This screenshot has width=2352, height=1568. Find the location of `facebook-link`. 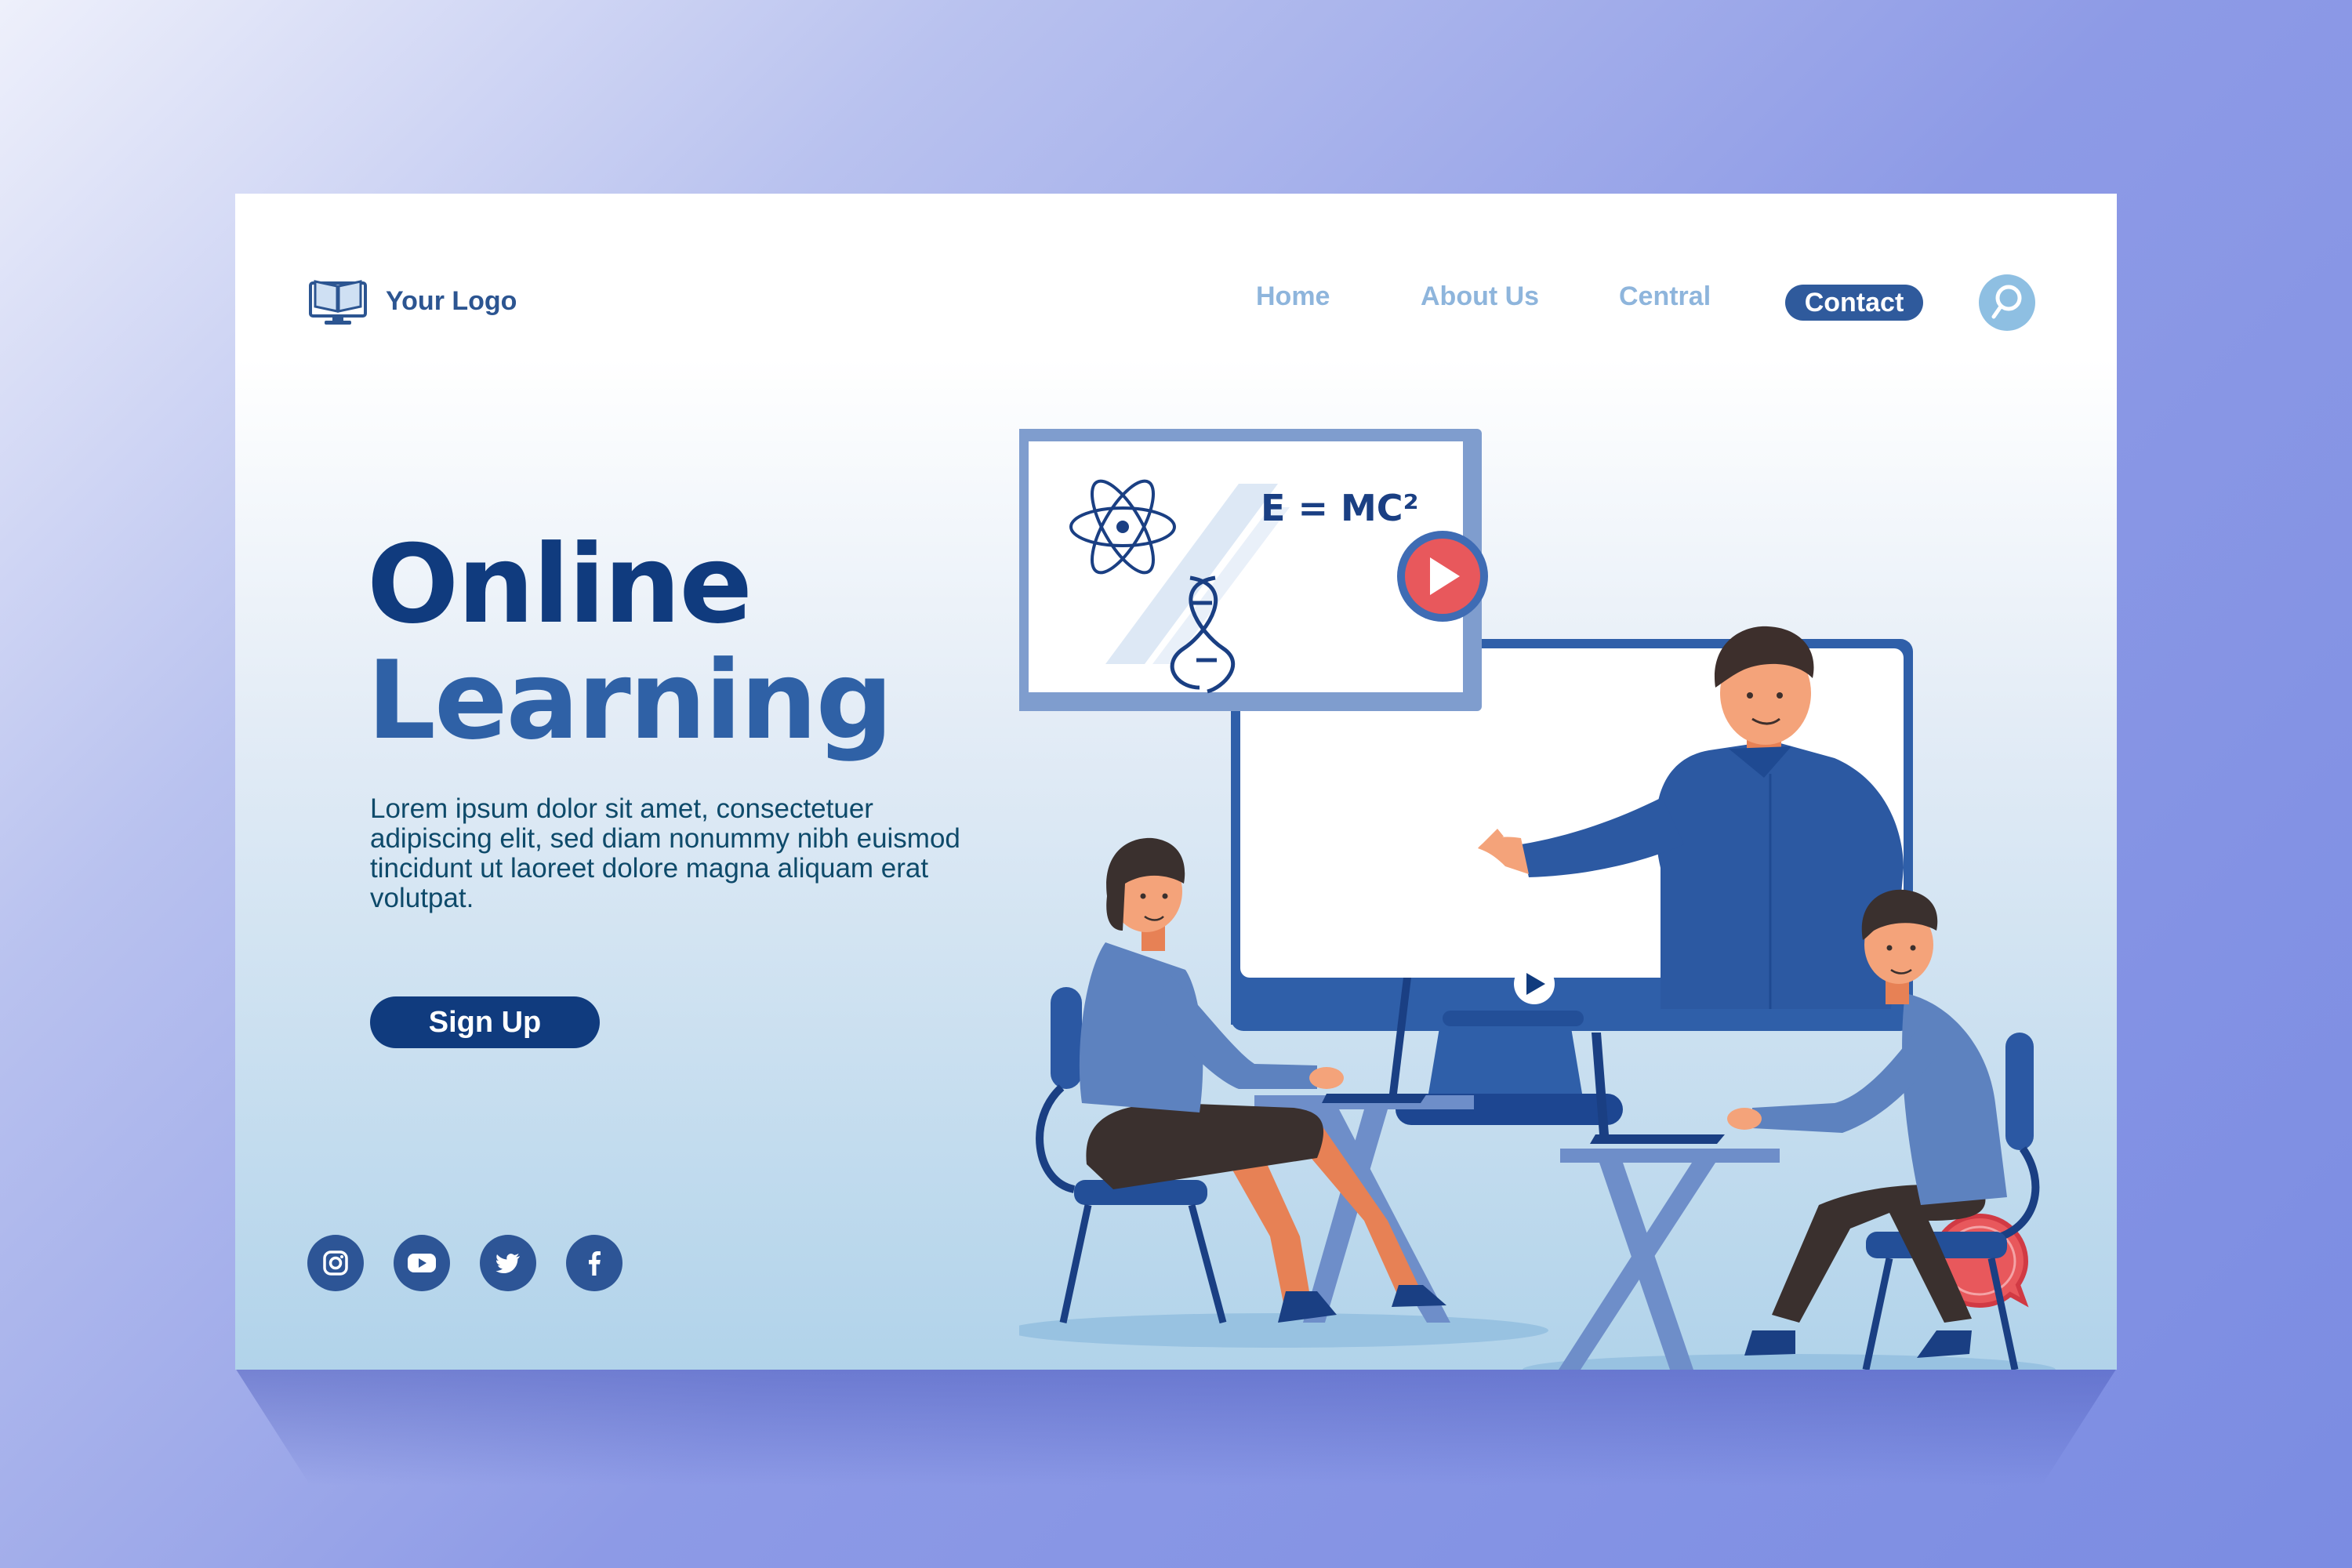

facebook-link is located at coordinates (594, 1263).